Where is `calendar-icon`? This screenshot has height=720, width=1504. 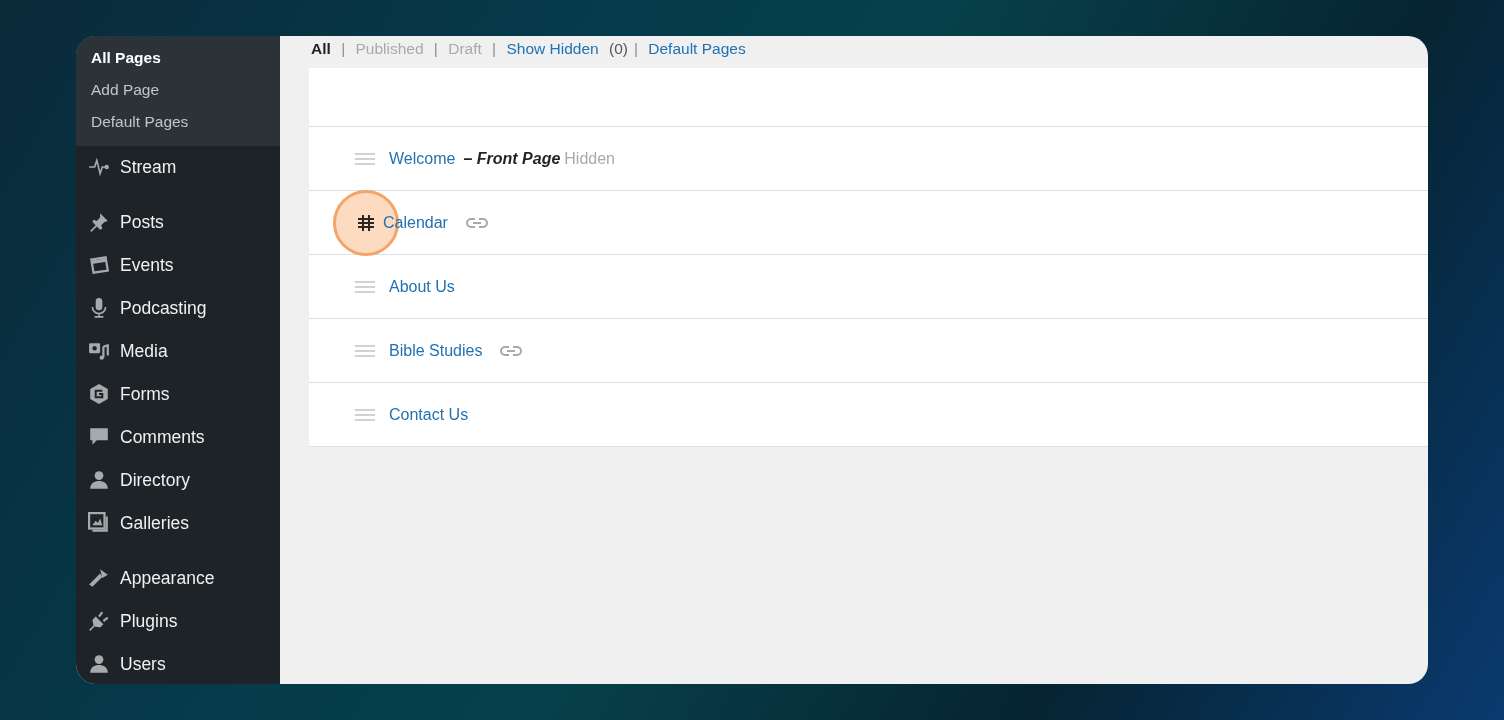
calendar-icon is located at coordinates (99, 265).